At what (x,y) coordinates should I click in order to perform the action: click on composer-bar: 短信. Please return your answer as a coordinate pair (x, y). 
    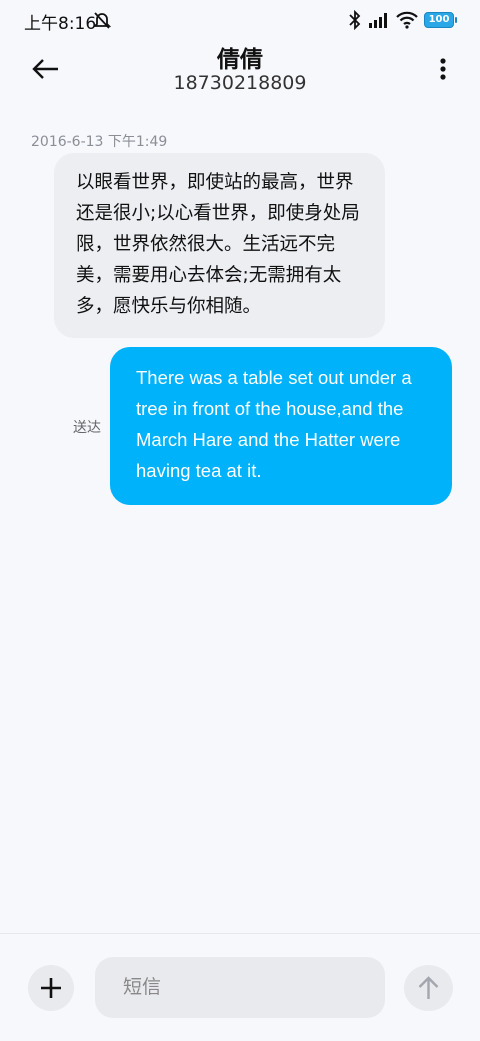
    Looking at the image, I should click on (240, 987).